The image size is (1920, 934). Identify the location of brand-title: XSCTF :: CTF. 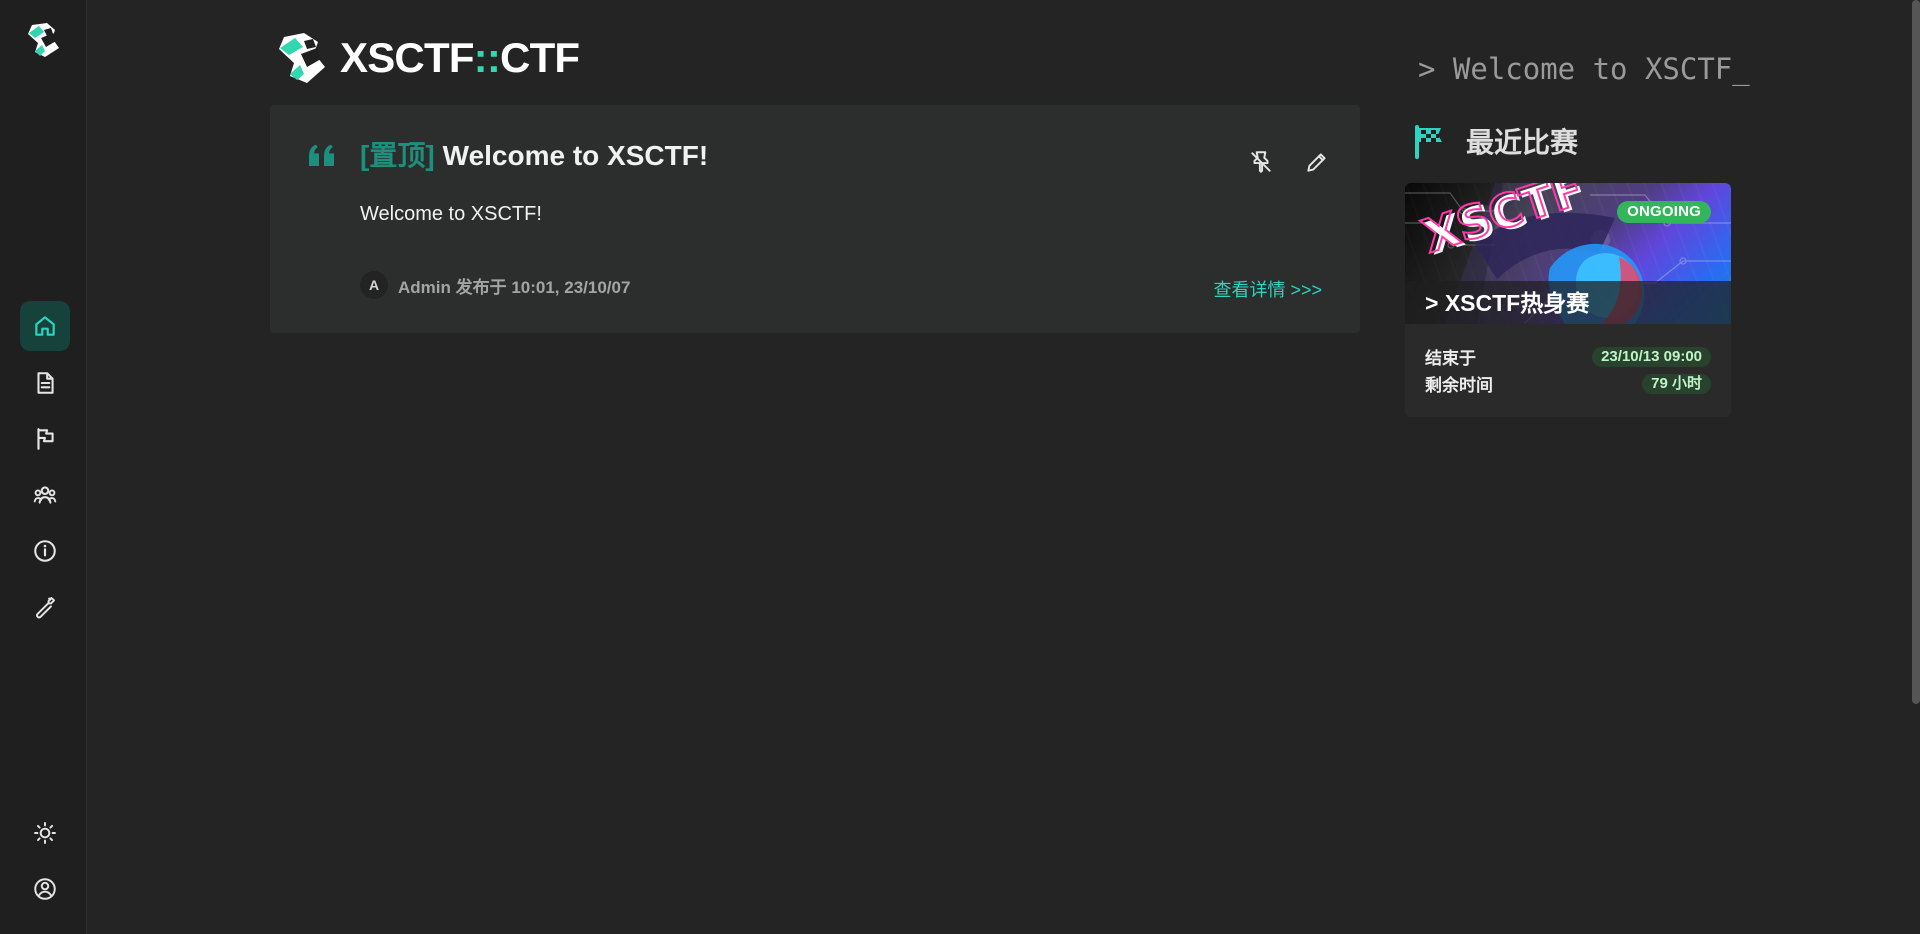
(460, 57).